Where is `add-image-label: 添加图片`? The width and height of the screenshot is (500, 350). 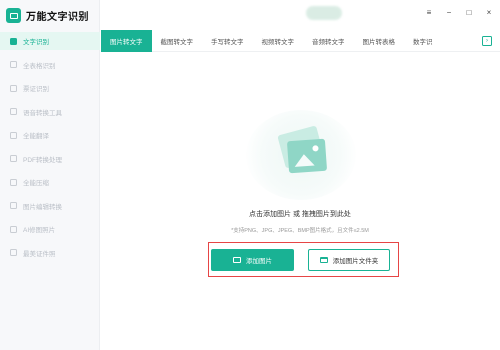 add-image-label: 添加图片 is located at coordinates (259, 261).